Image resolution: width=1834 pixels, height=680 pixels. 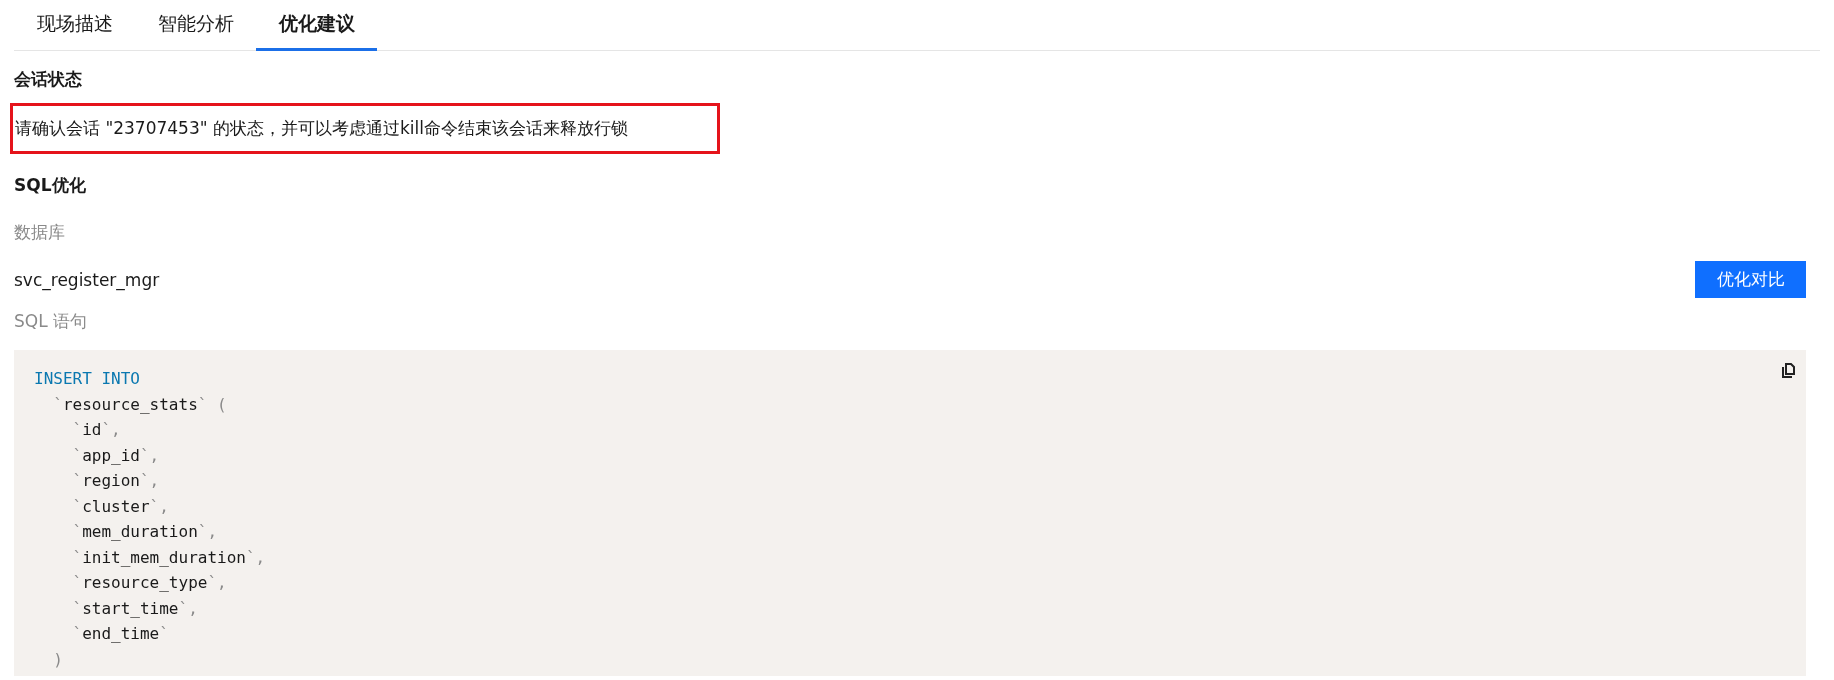 I want to click on copy-icon, so click(x=1789, y=370).